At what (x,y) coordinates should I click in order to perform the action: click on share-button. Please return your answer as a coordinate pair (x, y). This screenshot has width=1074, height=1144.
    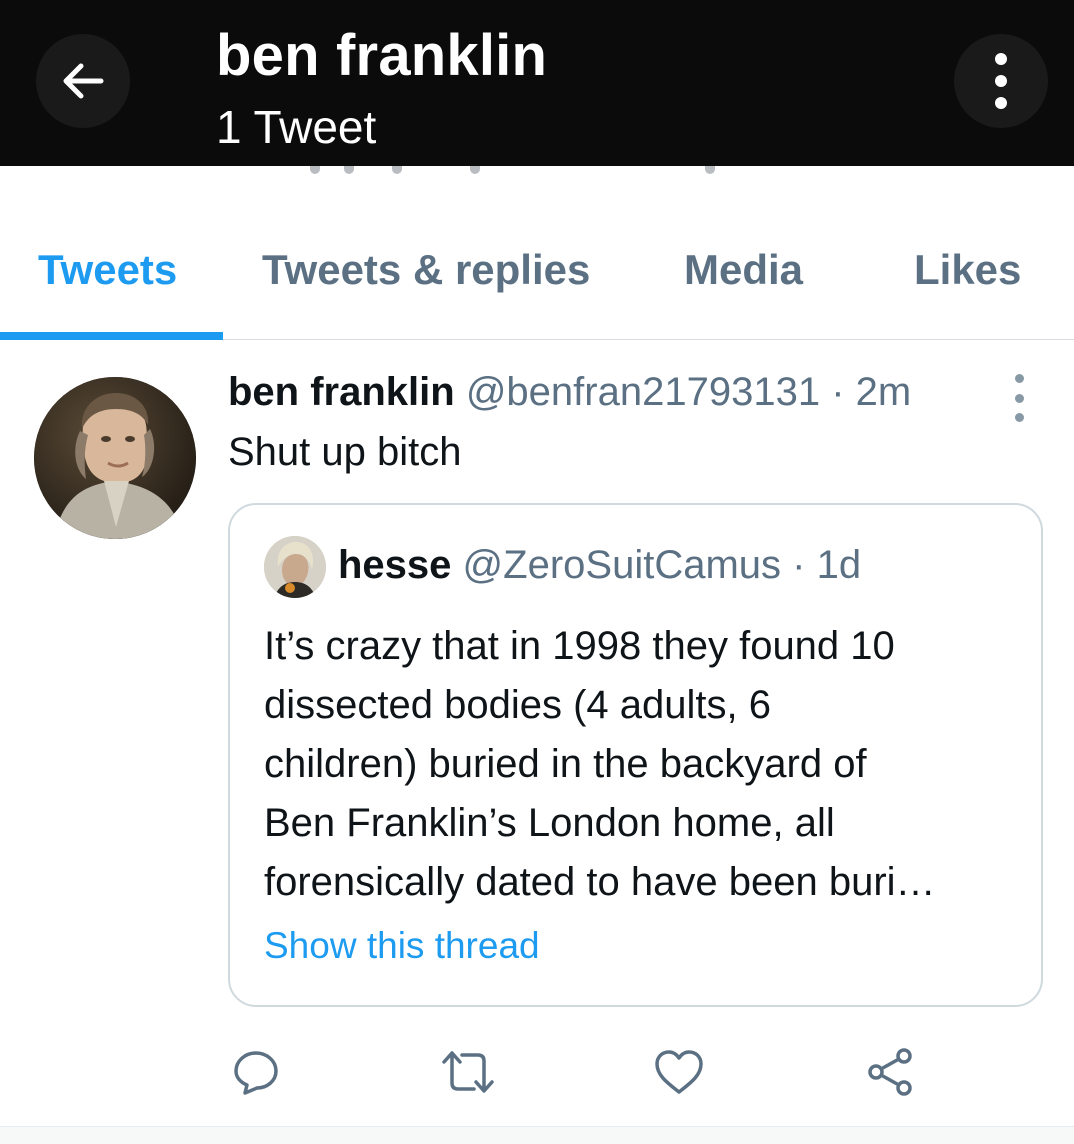
    Looking at the image, I should click on (890, 1072).